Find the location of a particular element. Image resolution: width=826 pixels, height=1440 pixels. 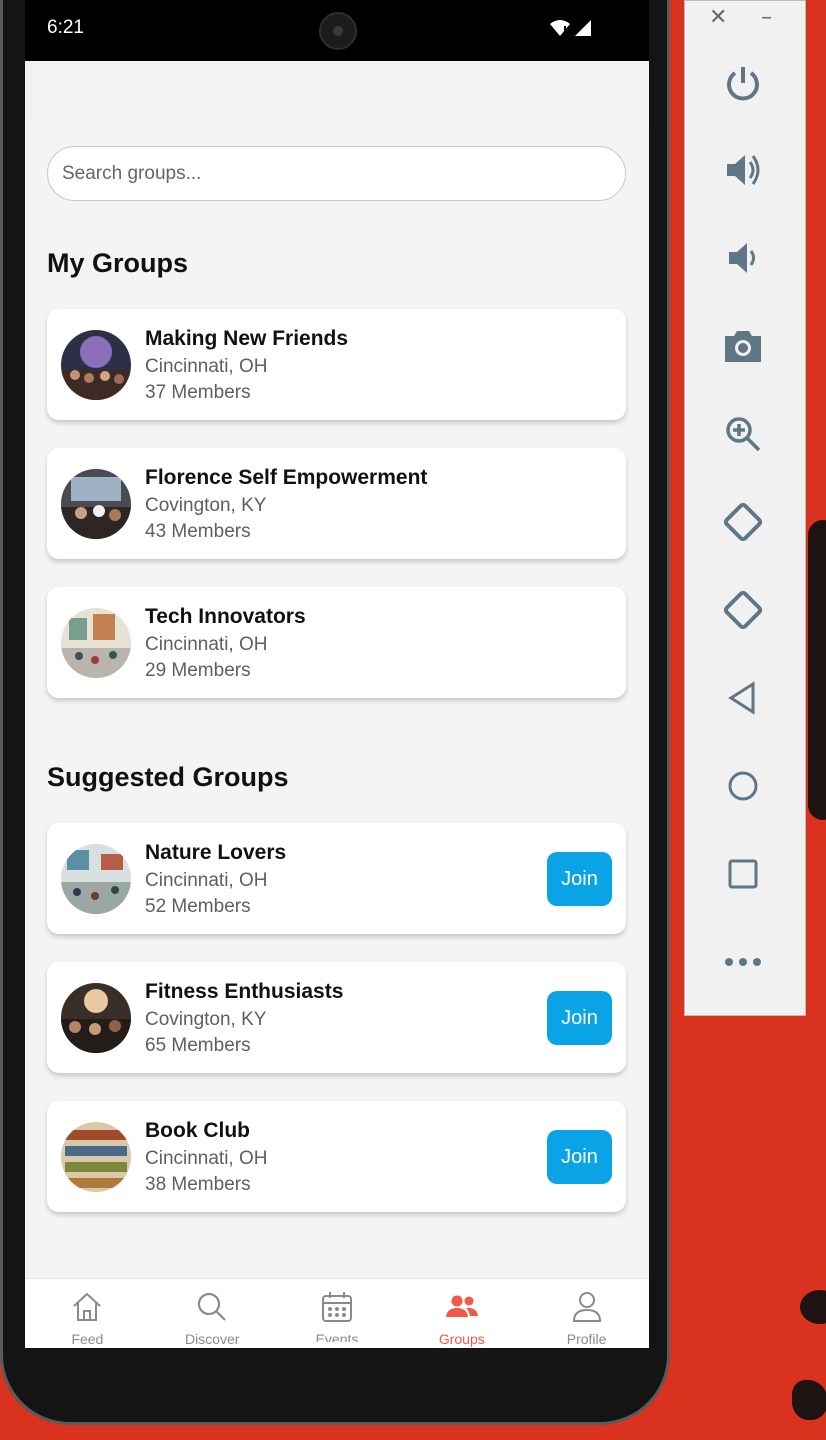

group-name: Nature Lovers is located at coordinates (216, 852).